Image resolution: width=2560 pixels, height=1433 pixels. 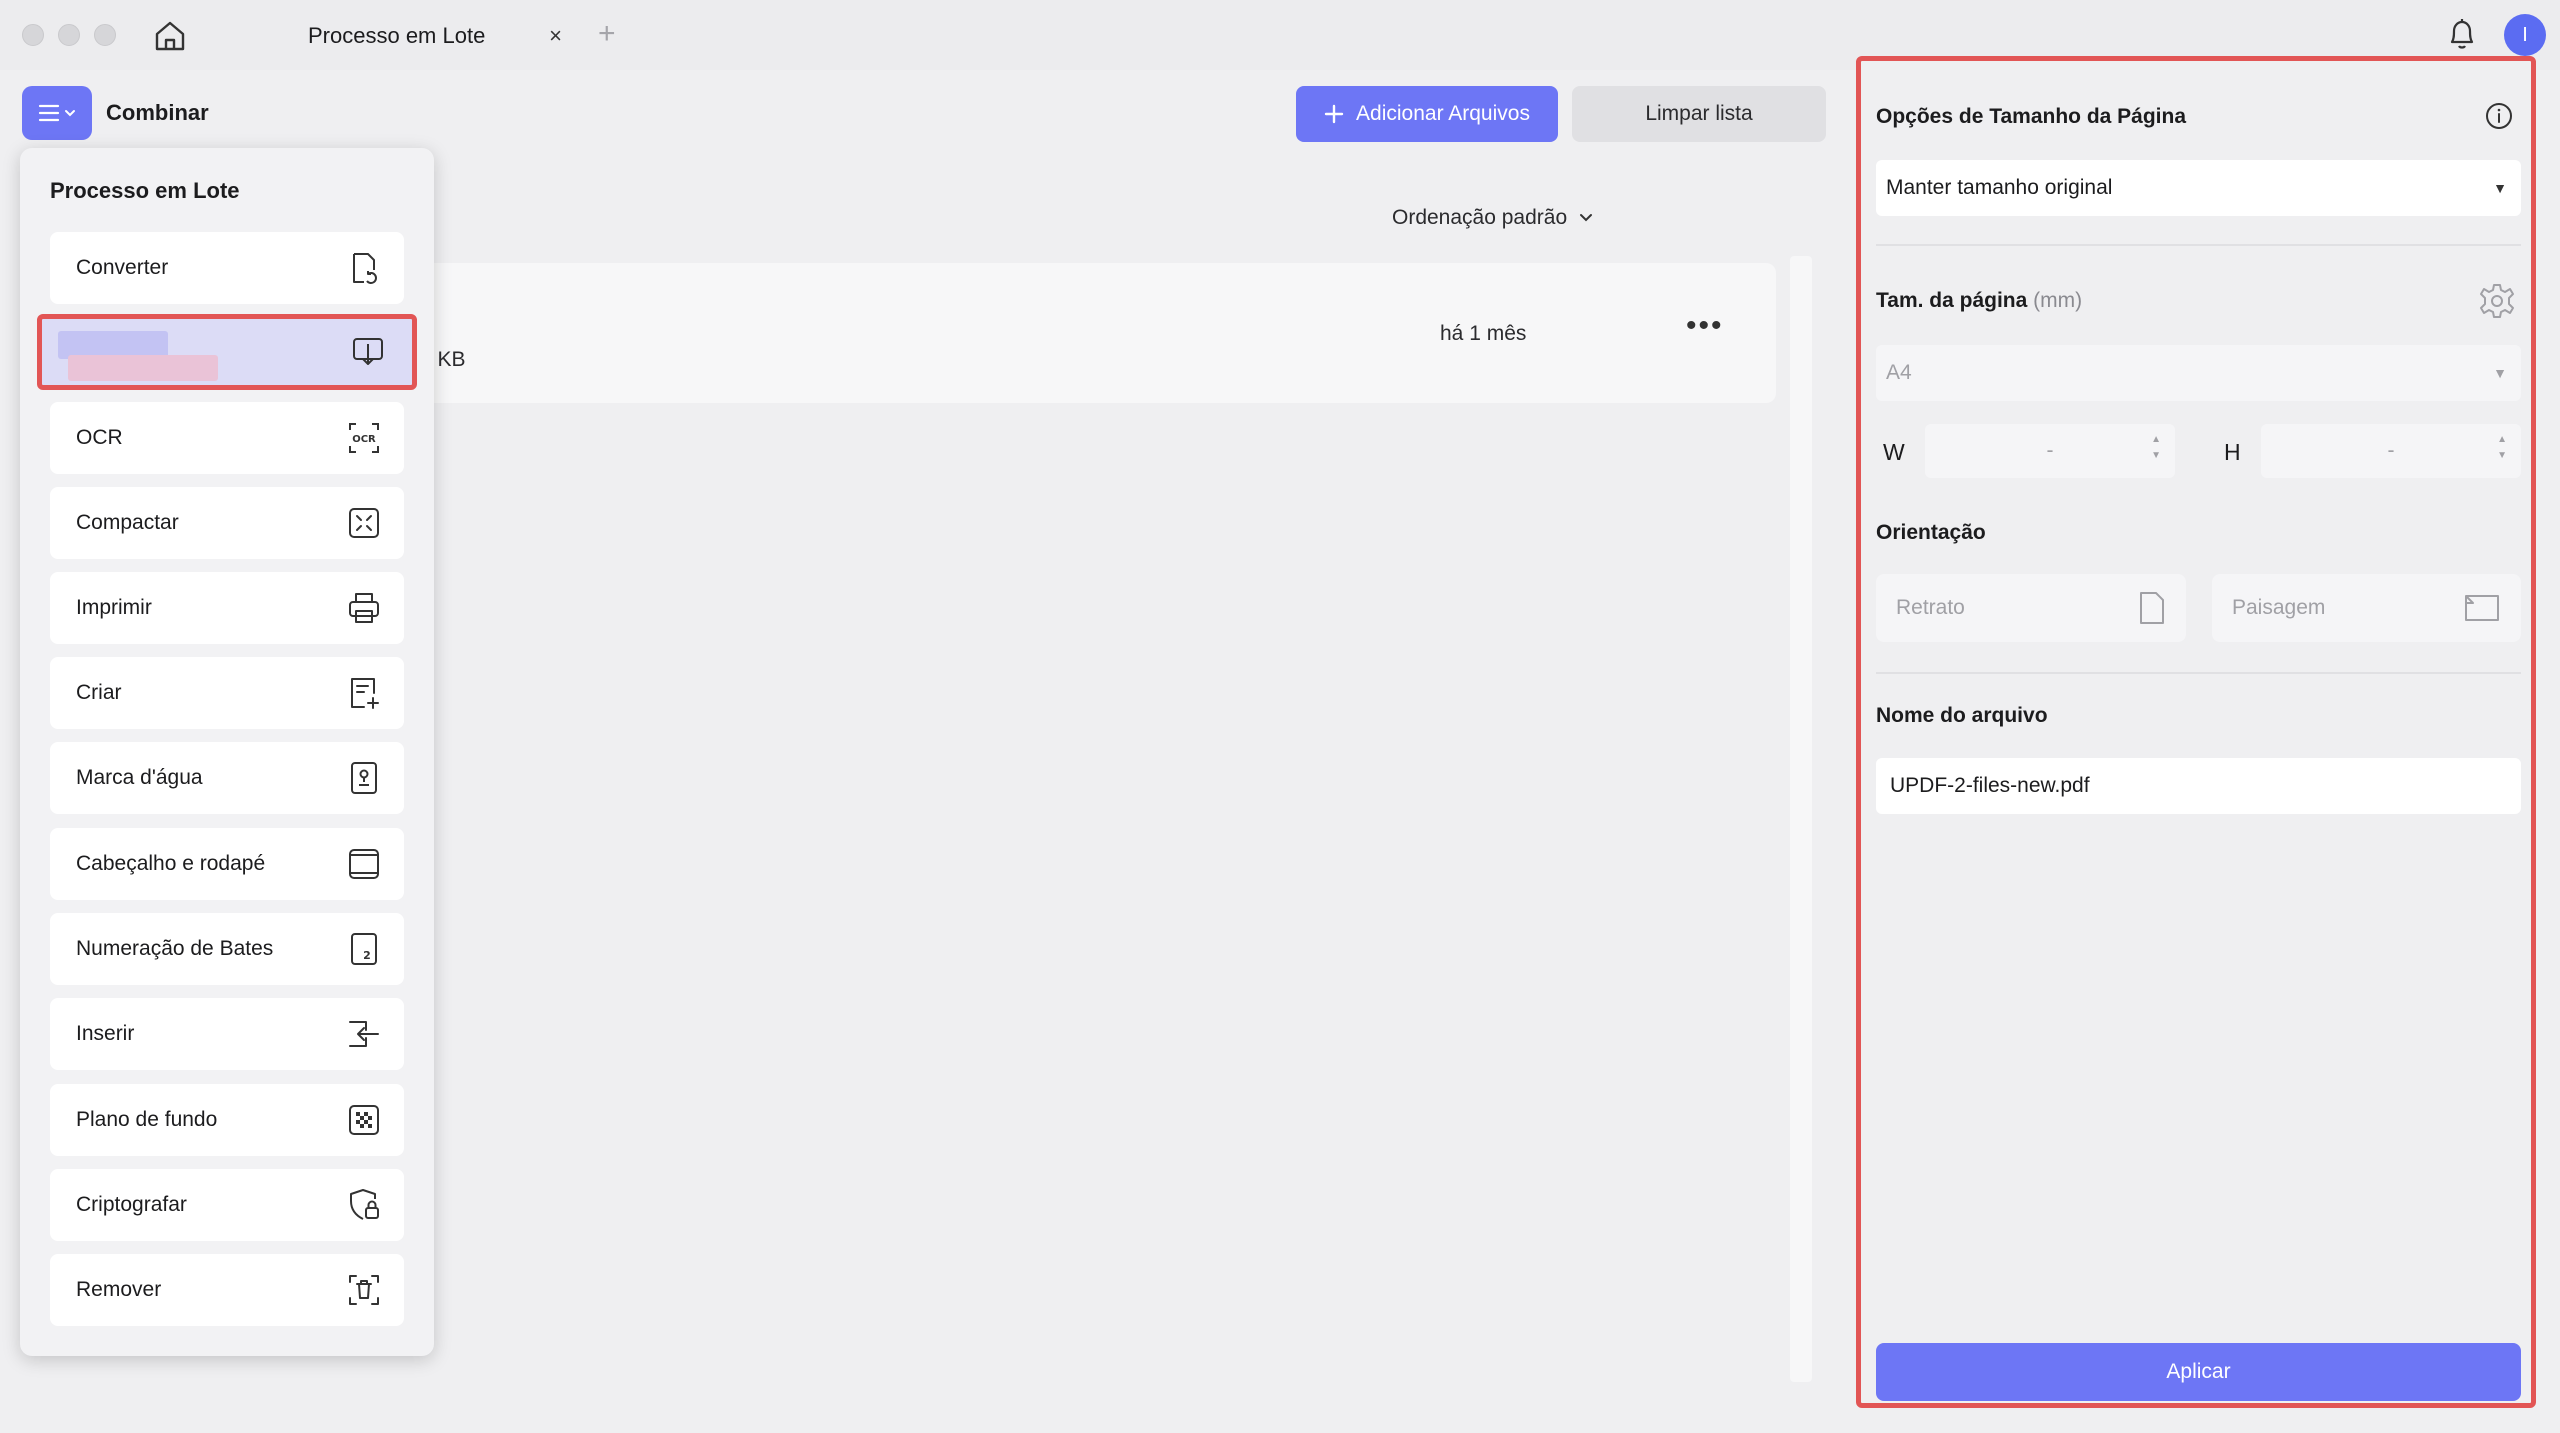 What do you see at coordinates (122, 267) in the screenshot?
I see `menu-item-label: Converter` at bounding box center [122, 267].